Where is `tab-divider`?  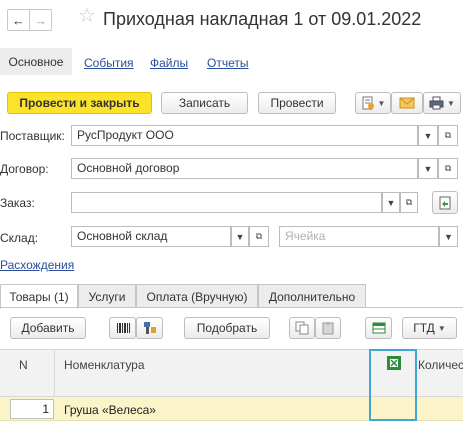
tab-divider is located at coordinates (231, 307).